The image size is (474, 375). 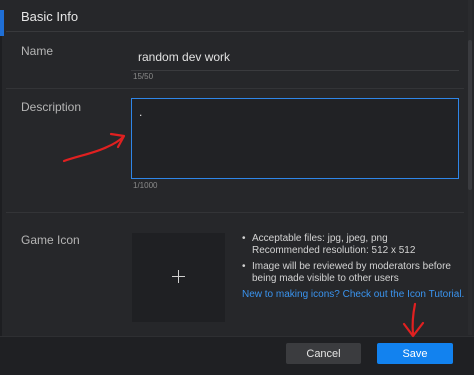 I want to click on name-input-underline, so click(x=295, y=70).